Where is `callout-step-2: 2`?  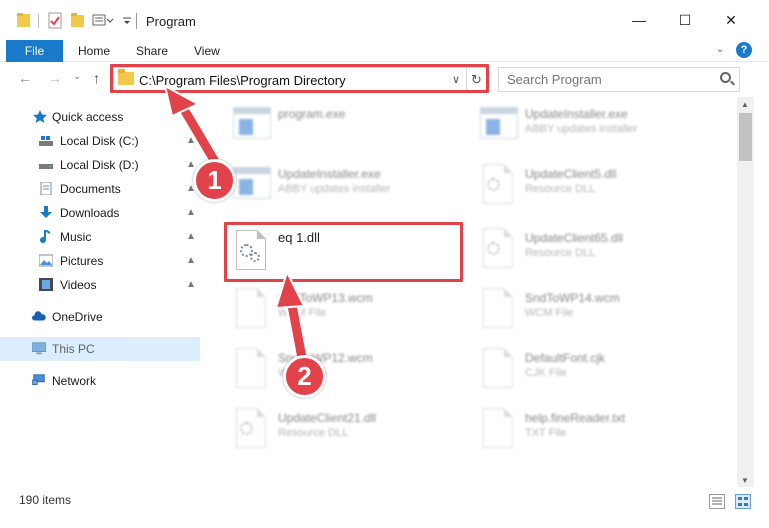
callout-step-2: 2 is located at coordinates (304, 376).